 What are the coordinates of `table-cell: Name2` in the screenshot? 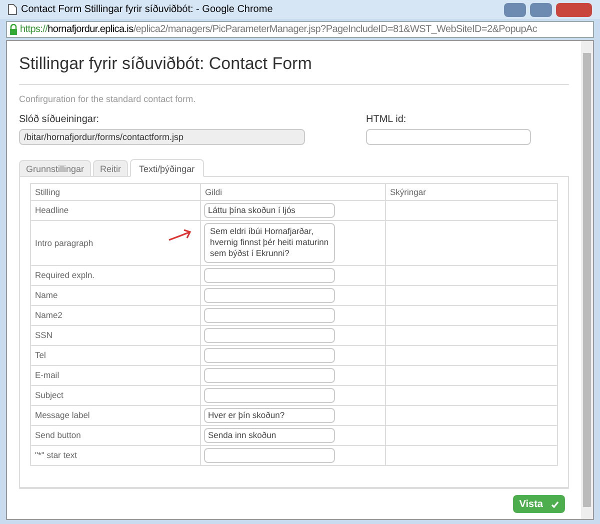 It's located at (115, 316).